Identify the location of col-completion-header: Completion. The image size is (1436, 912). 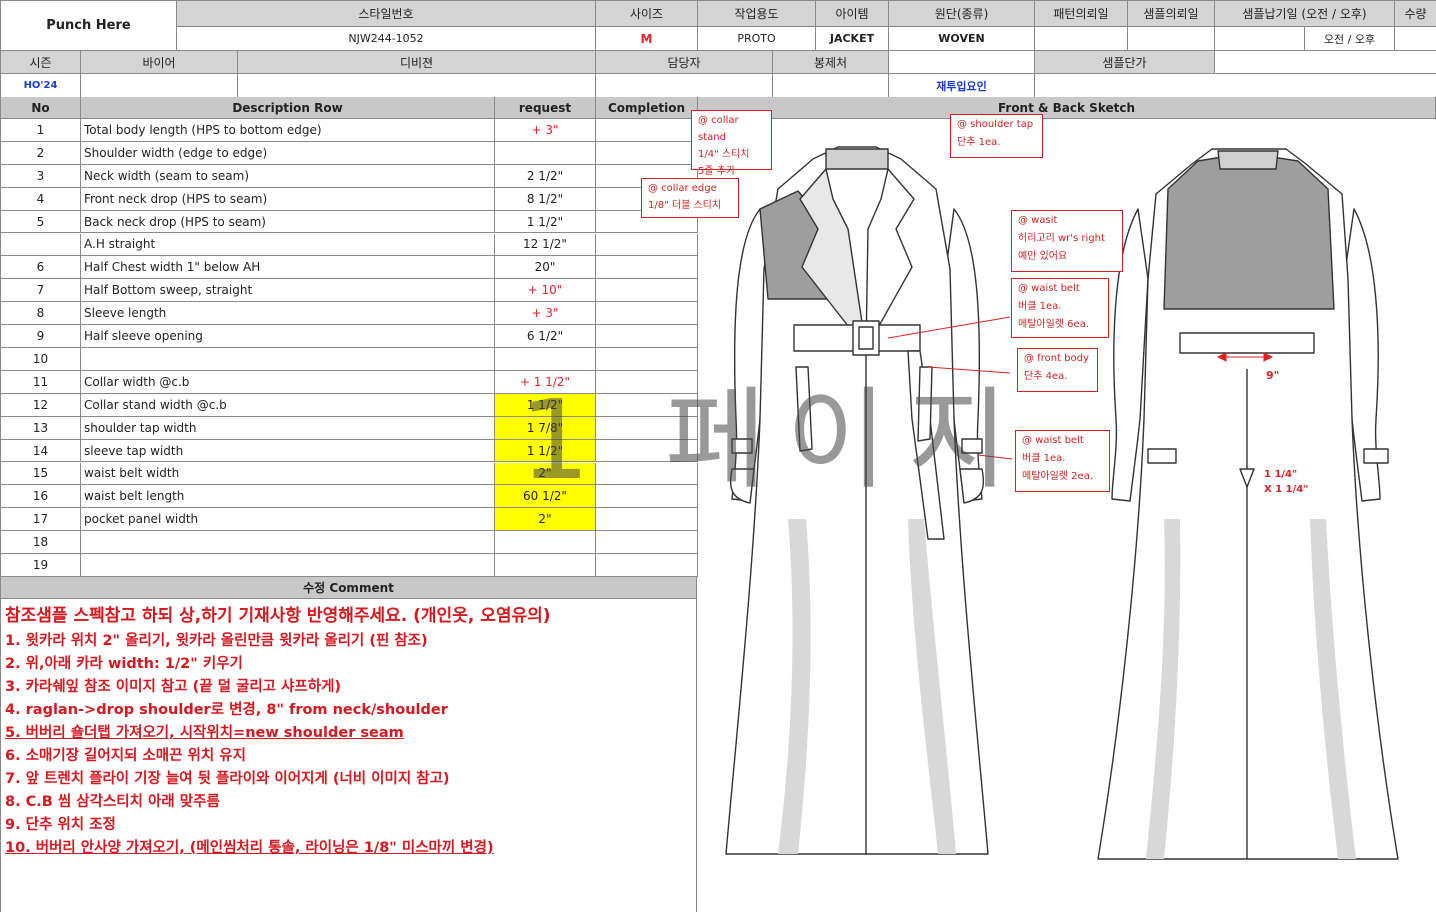
(647, 108).